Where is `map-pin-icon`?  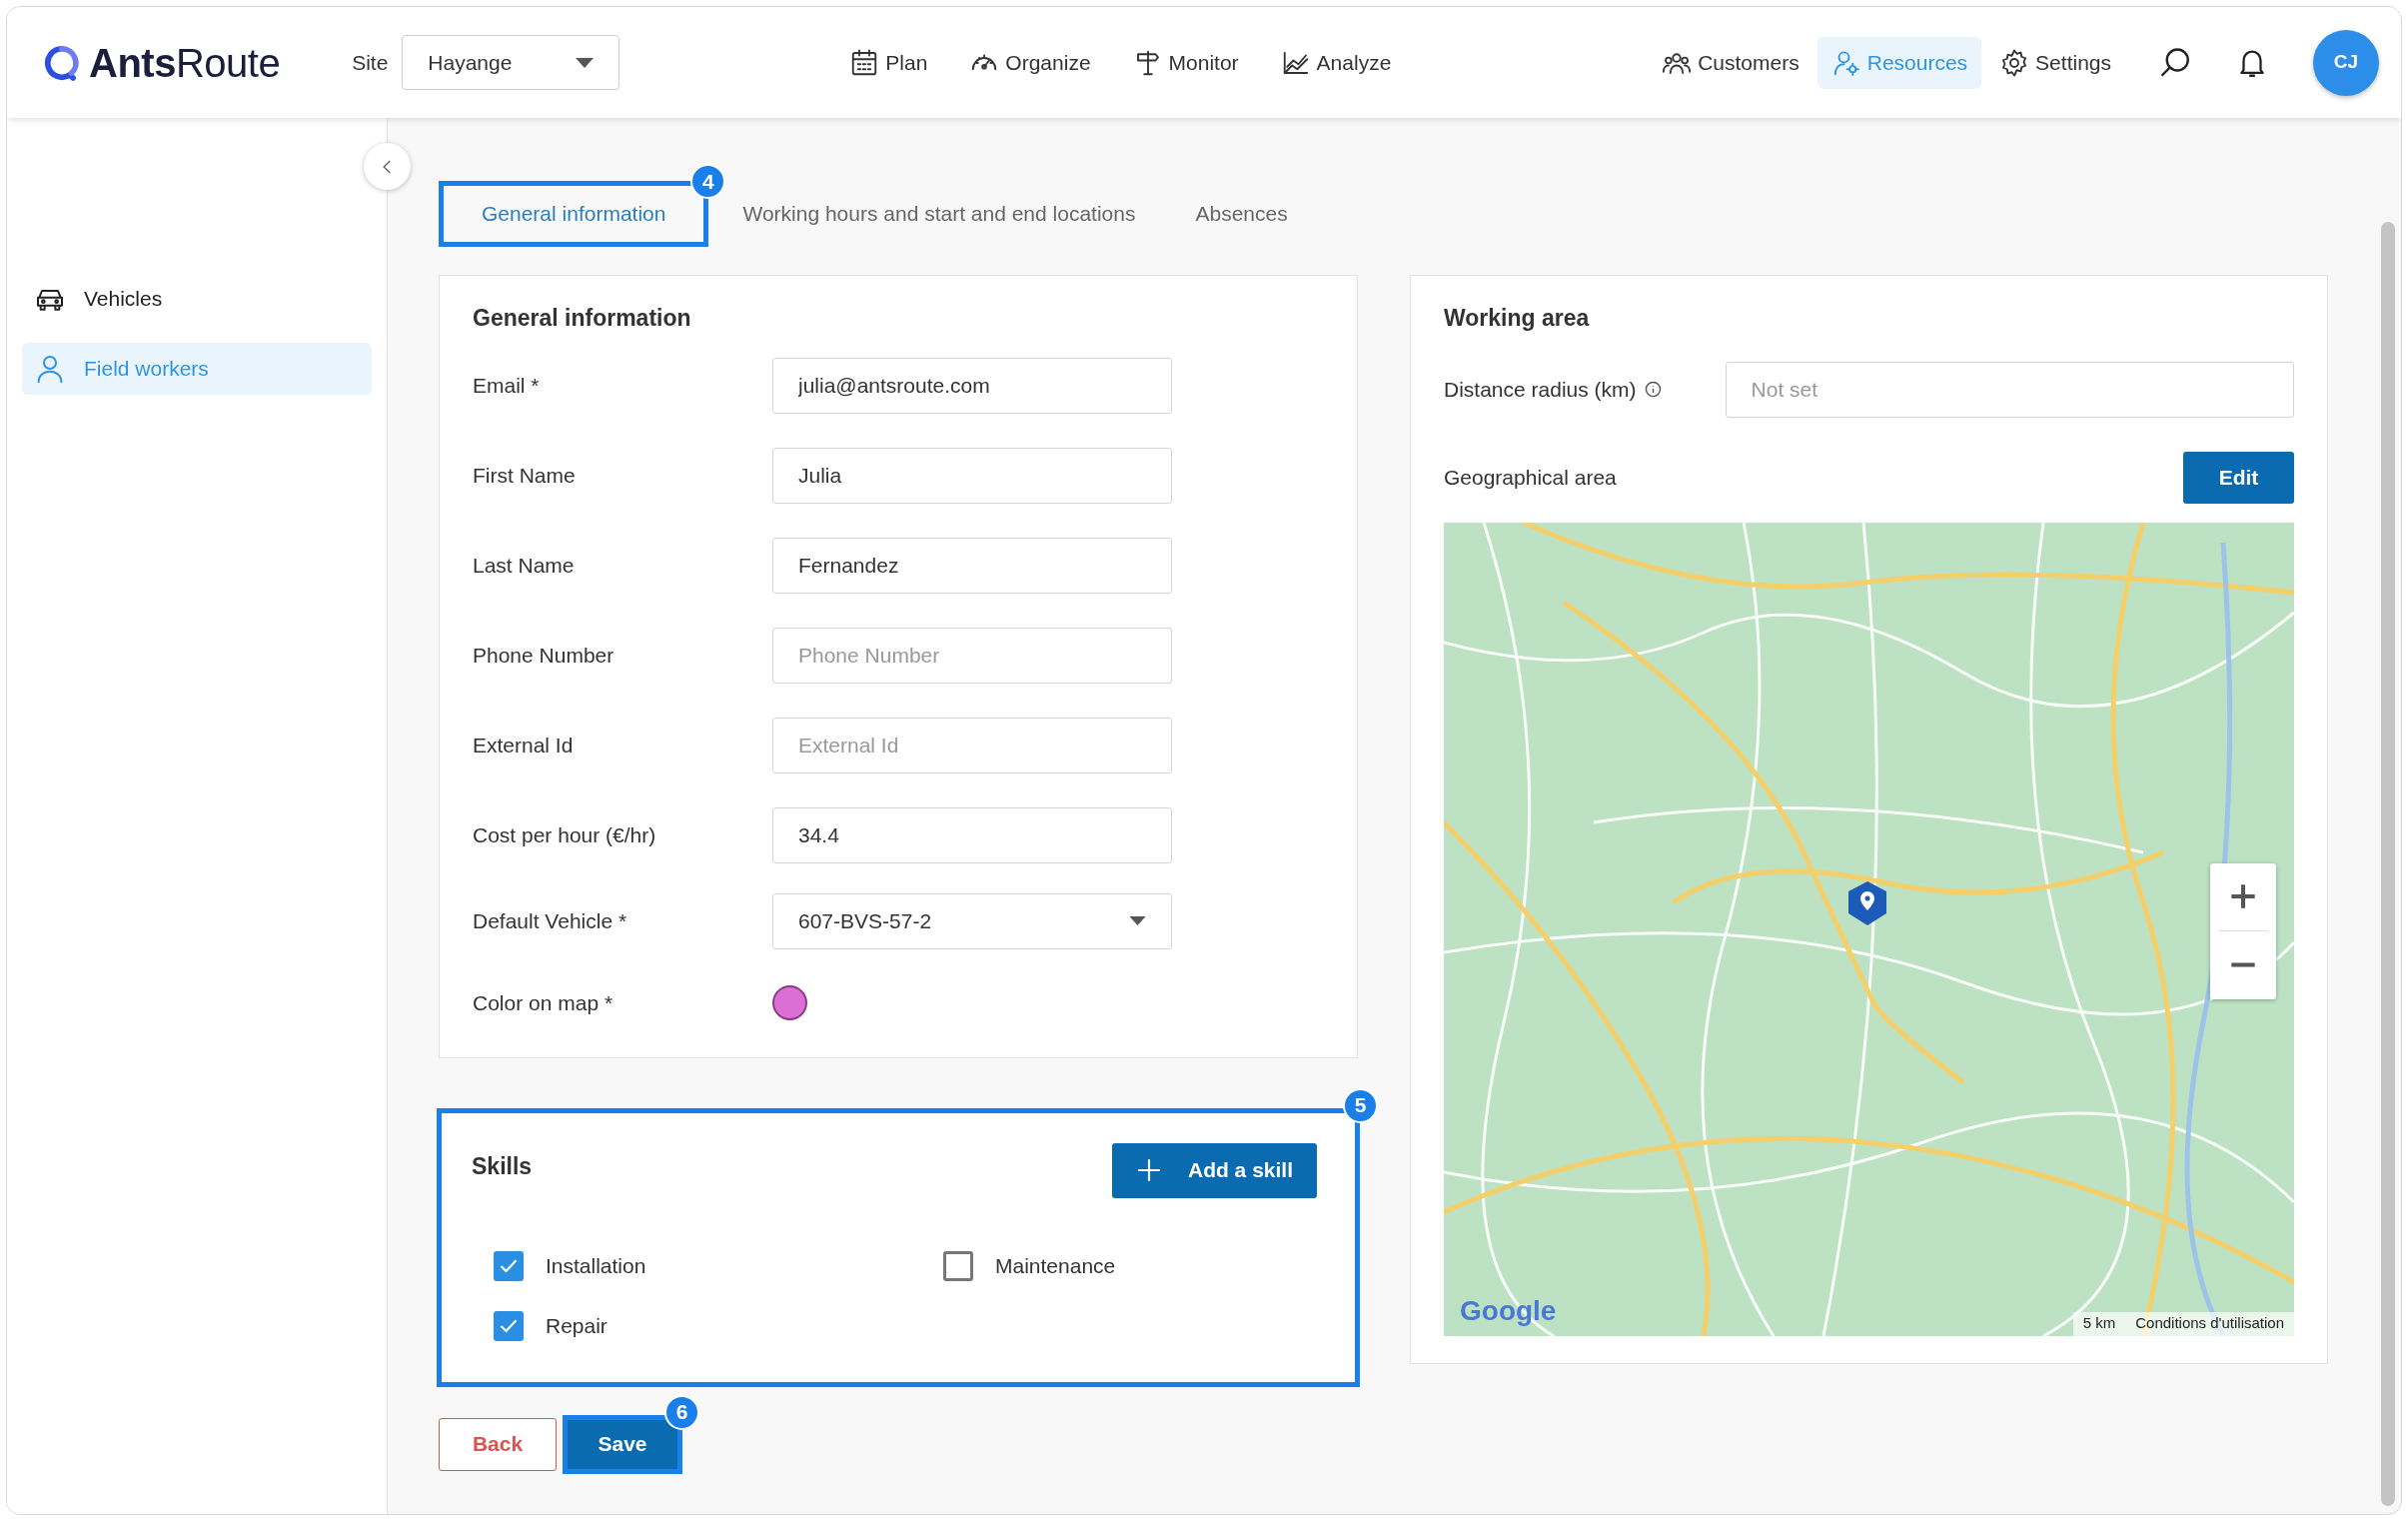 map-pin-icon is located at coordinates (1867, 902).